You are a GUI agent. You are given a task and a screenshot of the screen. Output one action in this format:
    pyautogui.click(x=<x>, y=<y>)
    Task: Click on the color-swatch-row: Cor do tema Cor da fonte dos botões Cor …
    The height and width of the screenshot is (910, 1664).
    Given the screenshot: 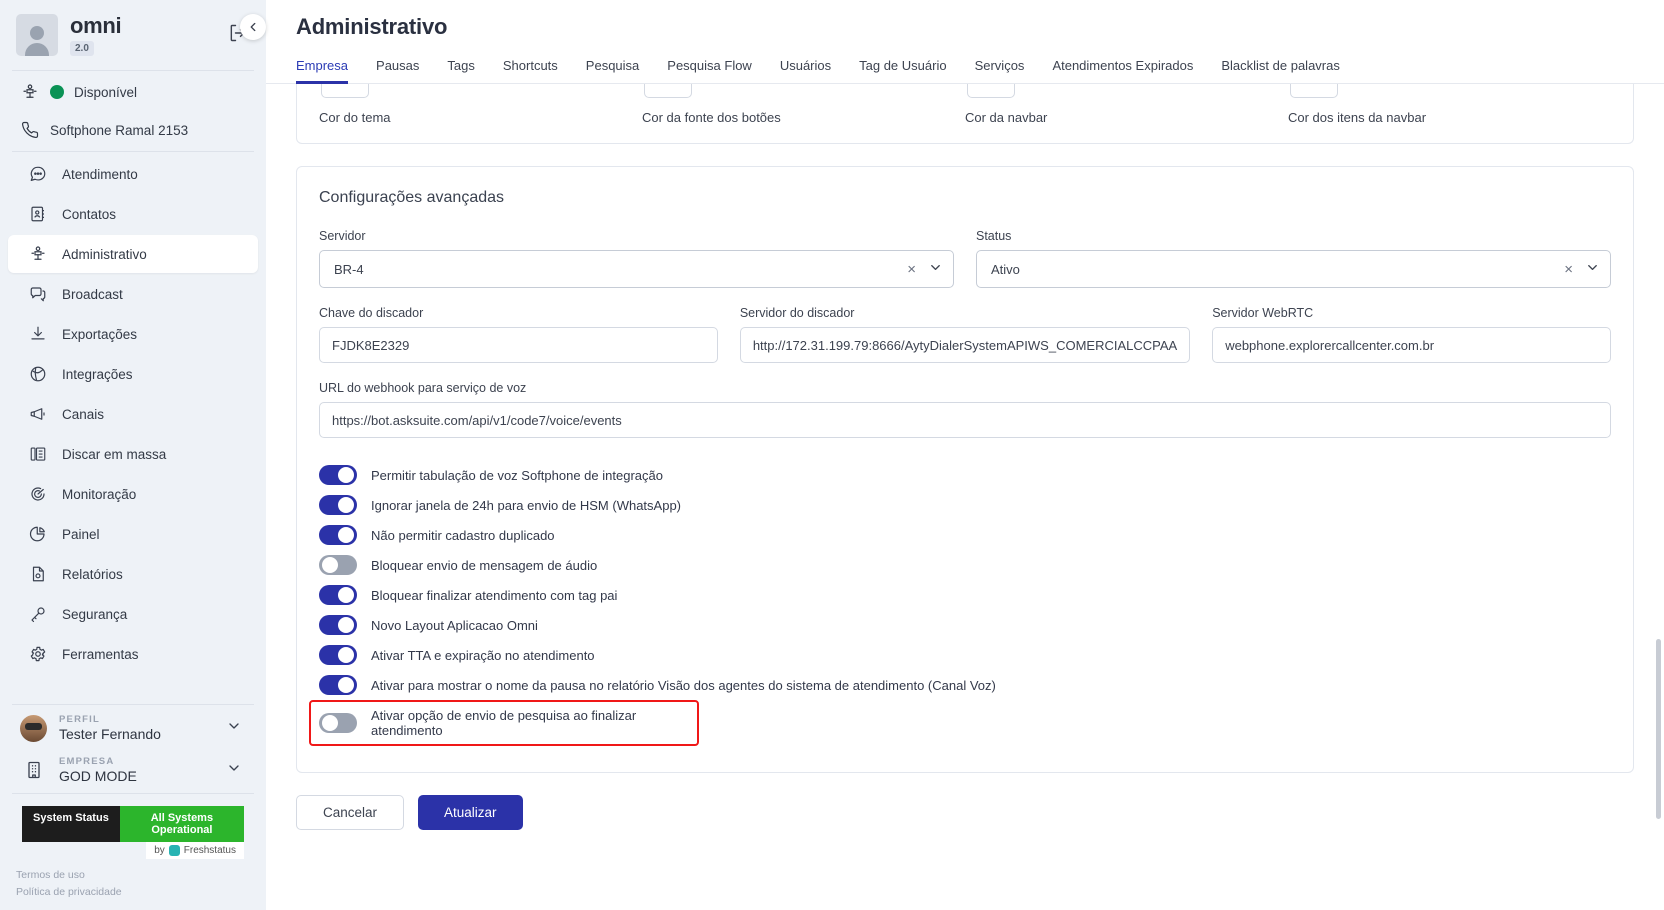 What is the action you would take?
    pyautogui.click(x=965, y=104)
    